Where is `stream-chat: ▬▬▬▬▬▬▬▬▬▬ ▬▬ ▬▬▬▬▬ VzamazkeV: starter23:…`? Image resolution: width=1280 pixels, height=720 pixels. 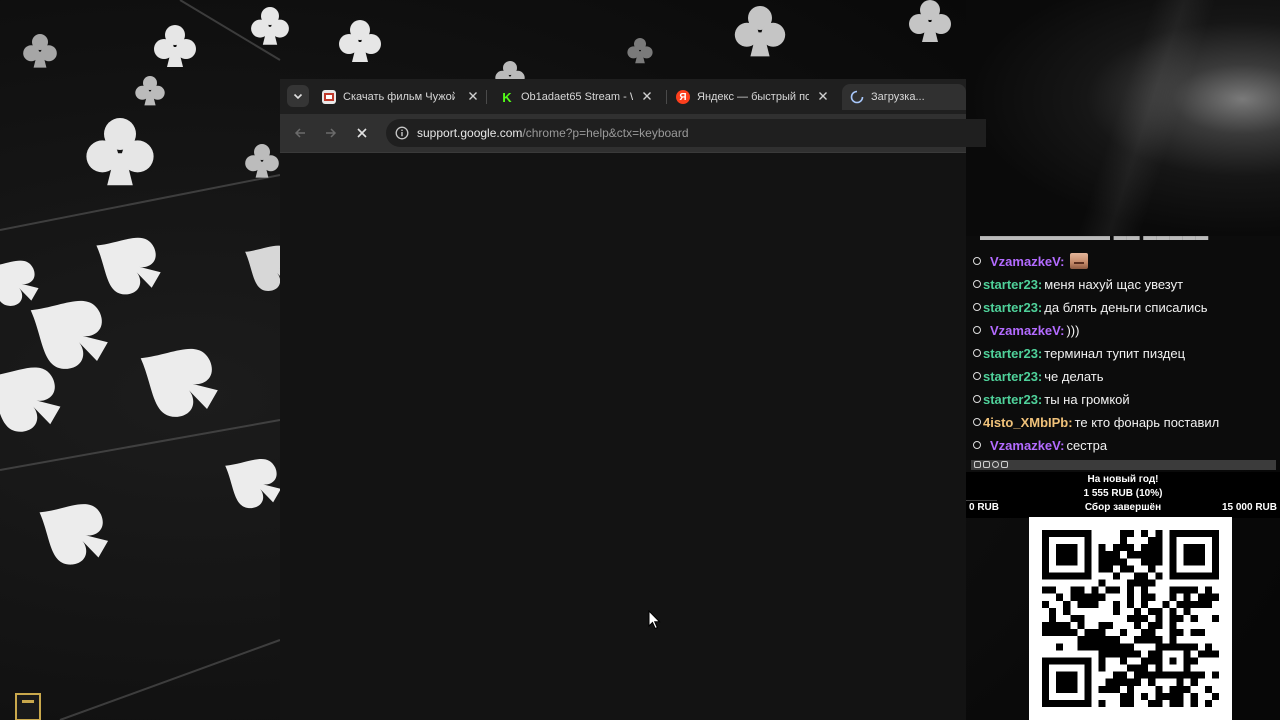 stream-chat: ▬▬▬▬▬▬▬▬▬▬ ▬▬ ▬▬▬▬▬ VzamazkeV: starter23:… is located at coordinates (1123, 348).